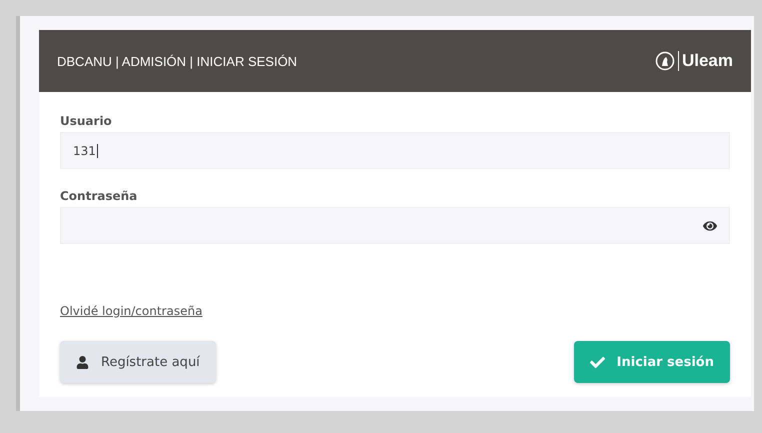 The height and width of the screenshot is (433, 762). I want to click on user-icon, so click(82, 362).